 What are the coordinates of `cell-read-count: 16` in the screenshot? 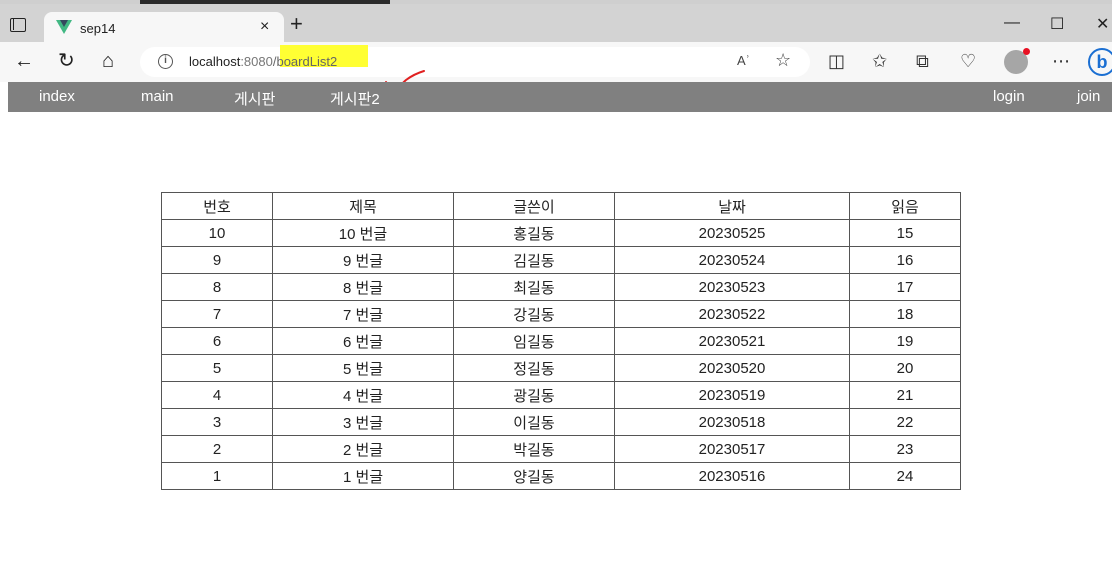 It's located at (905, 260).